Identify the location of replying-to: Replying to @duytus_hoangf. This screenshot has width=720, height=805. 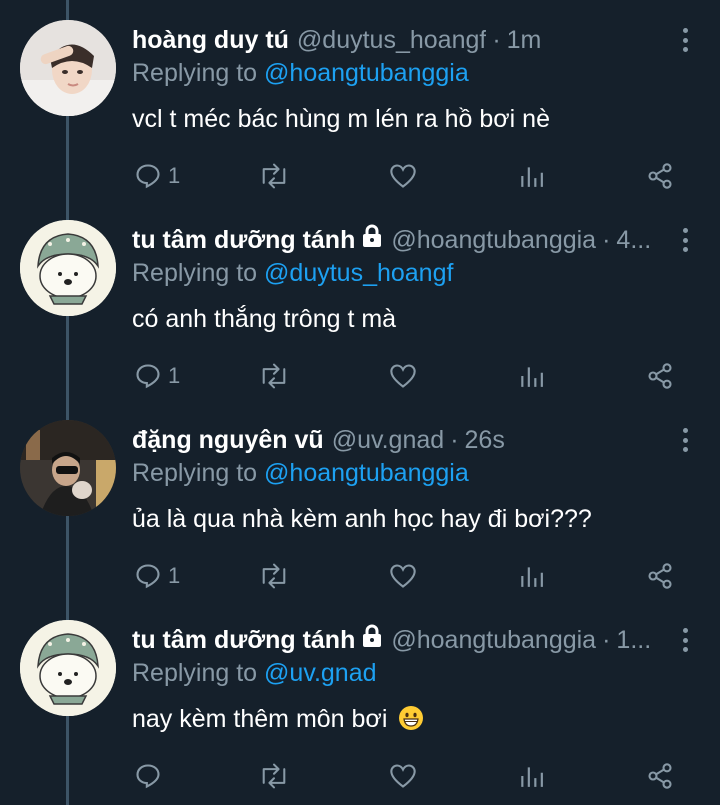
(293, 273).